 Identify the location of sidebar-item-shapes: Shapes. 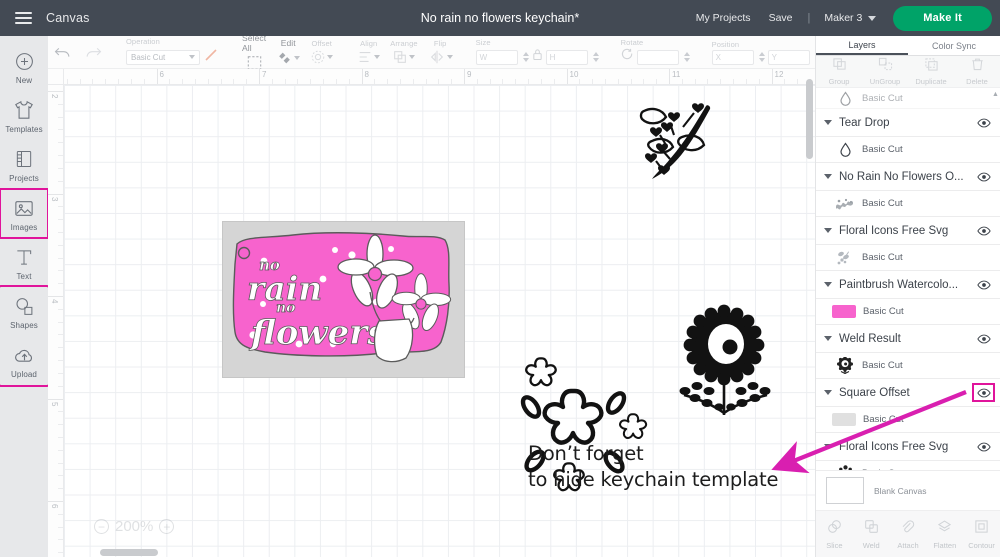
(24, 311).